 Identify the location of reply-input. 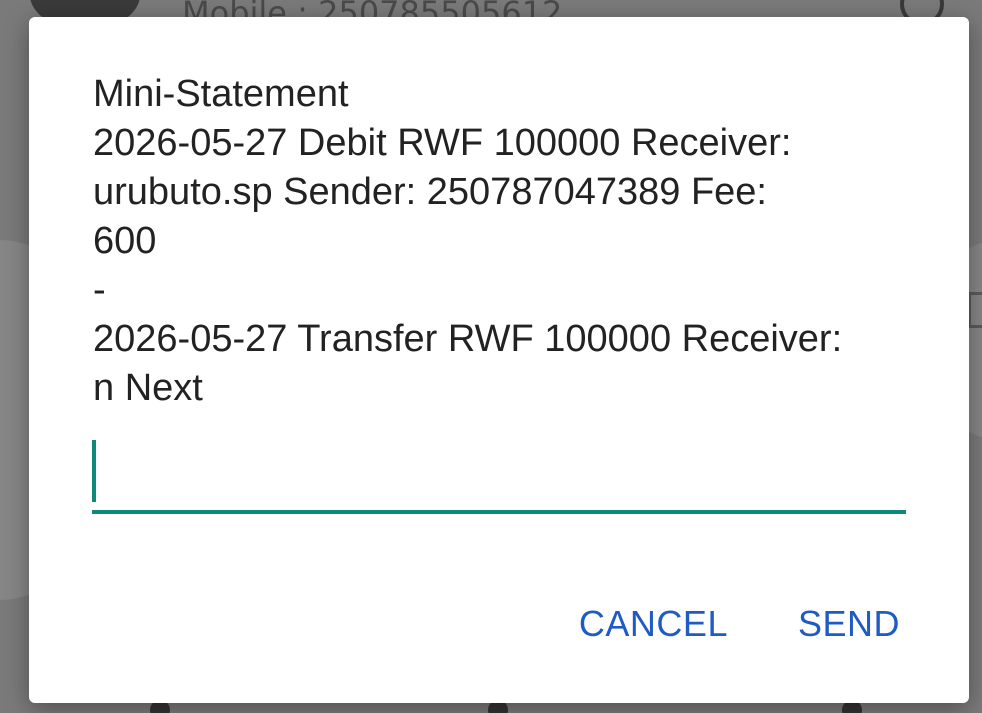
(499, 476).